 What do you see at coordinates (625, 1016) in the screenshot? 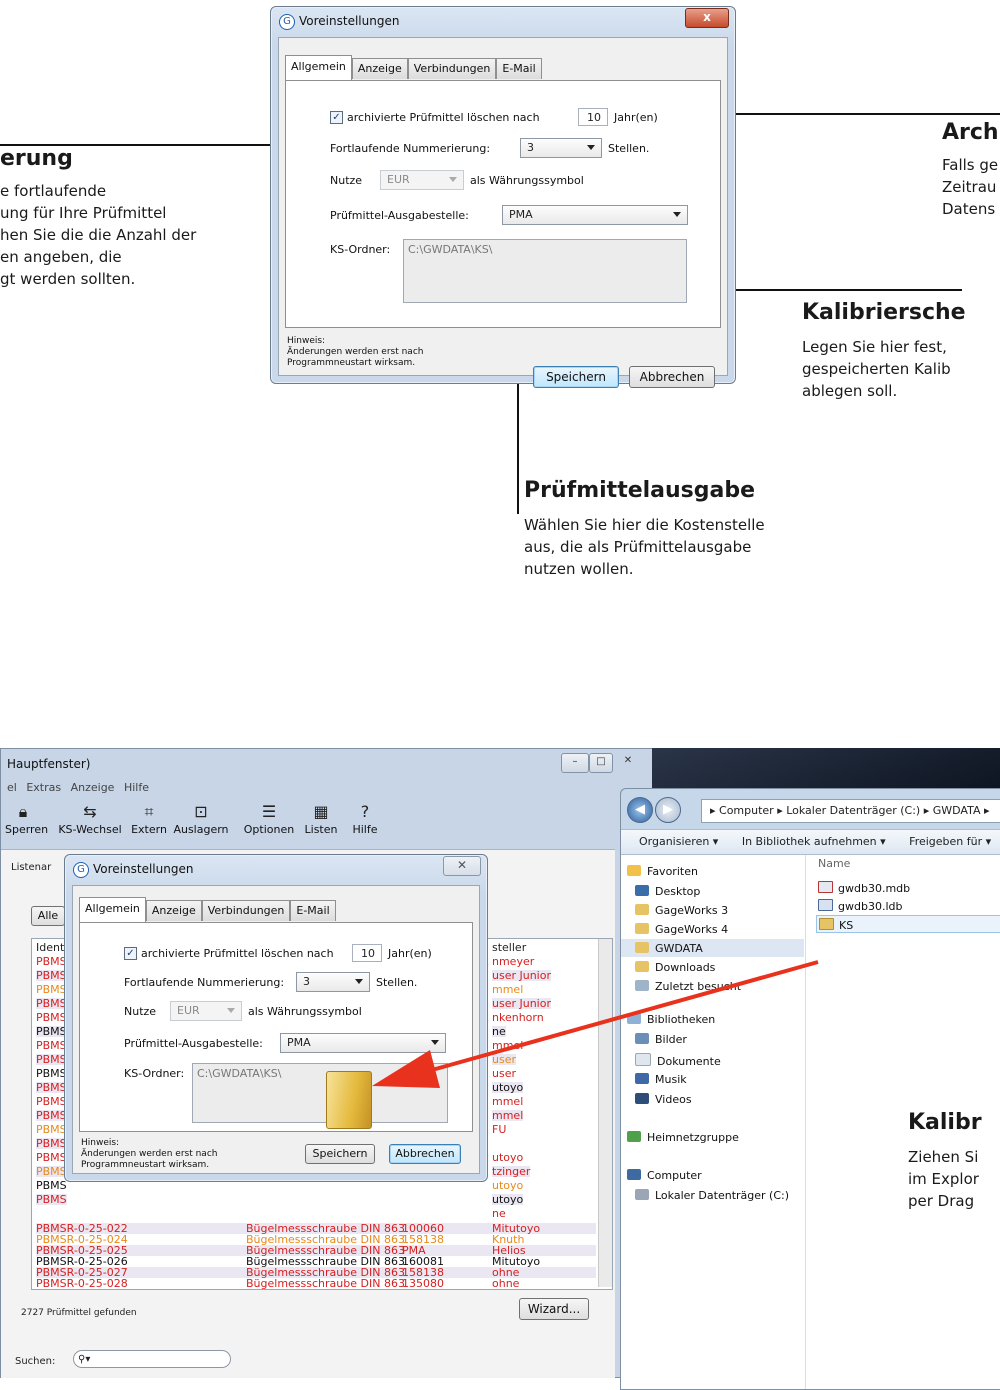
I see `drag-arrow-line` at bounding box center [625, 1016].